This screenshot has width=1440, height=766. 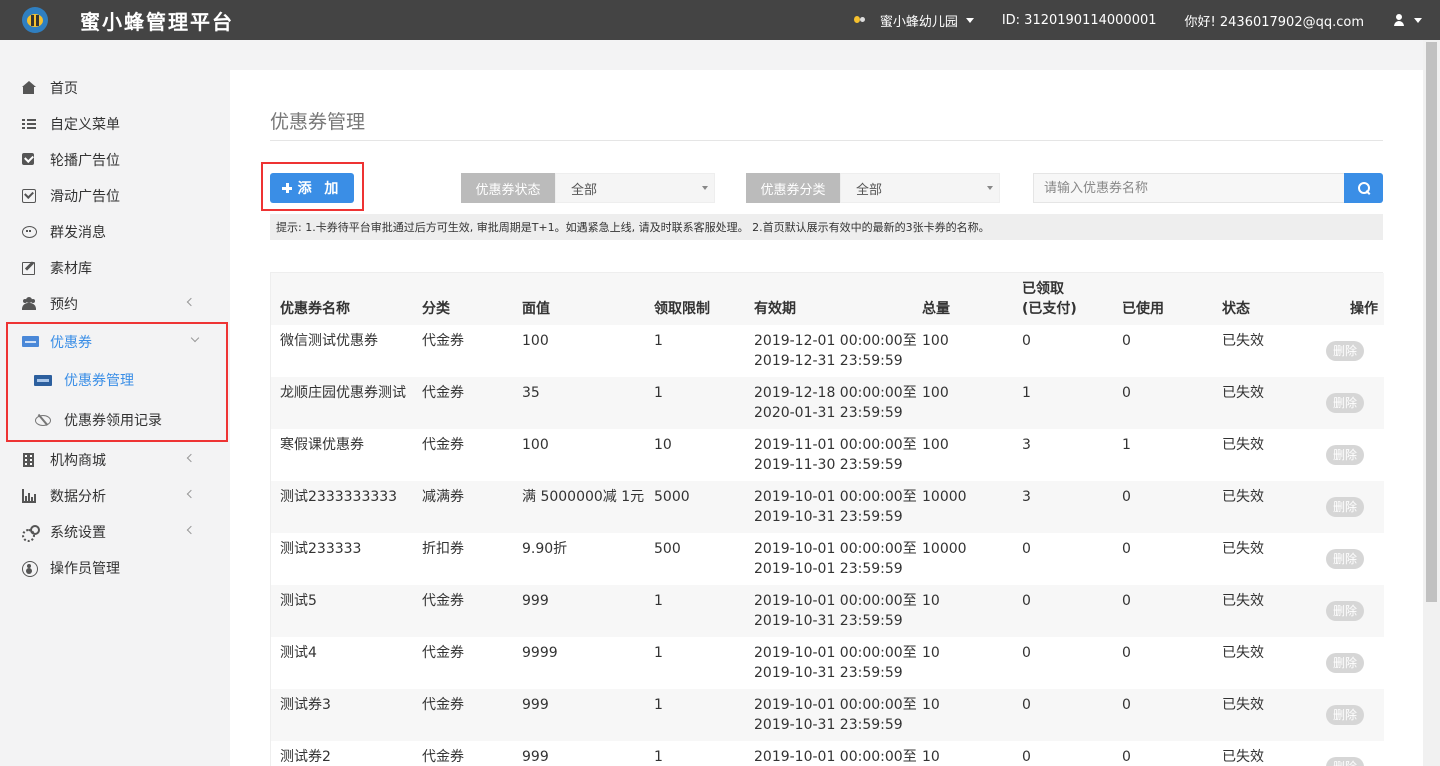 What do you see at coordinates (342, 403) in the screenshot?
I see `cell-name: 龙顺庄园优惠券测试` at bounding box center [342, 403].